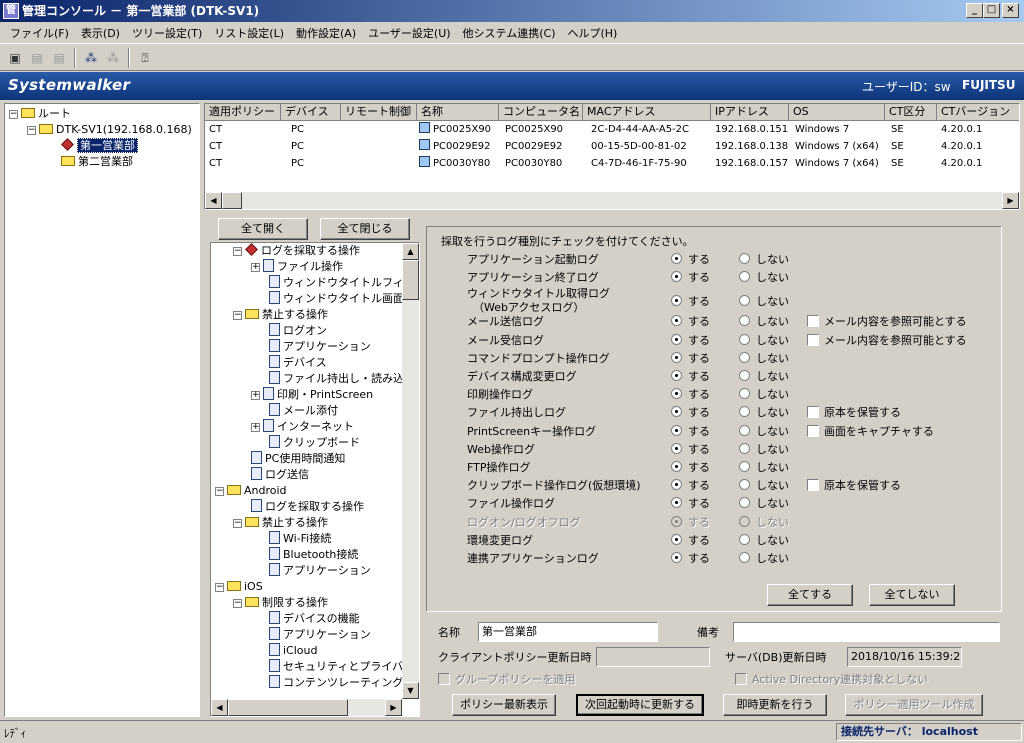 The image size is (1024, 743). Describe the element at coordinates (410, 251) in the screenshot. I see `scroll-up-icon: ▲` at that location.